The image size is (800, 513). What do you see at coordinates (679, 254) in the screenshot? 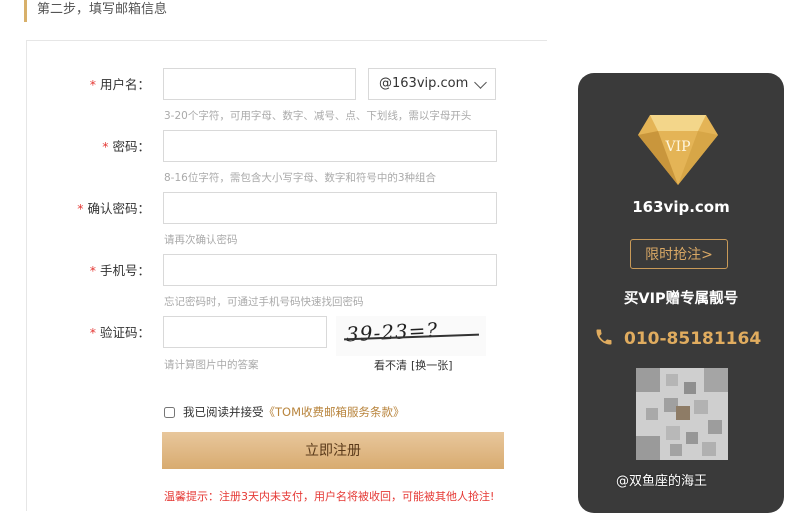
I see `limited-register-button: 限时抢注>` at bounding box center [679, 254].